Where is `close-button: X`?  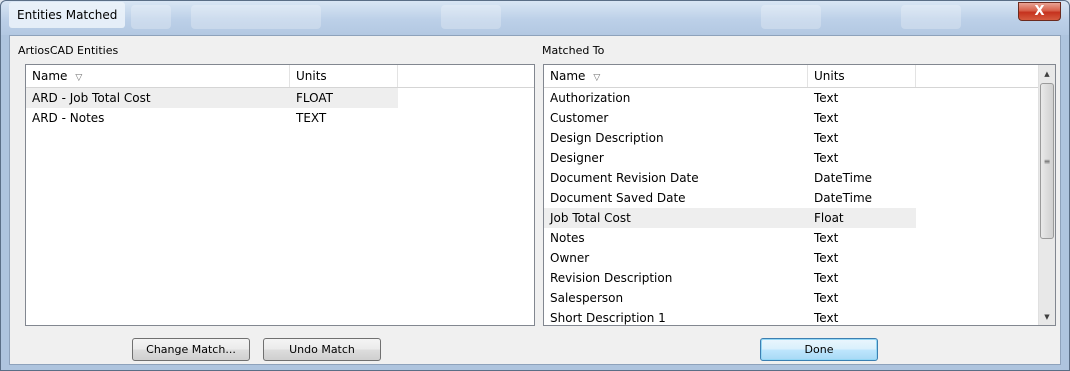 close-button: X is located at coordinates (1039, 11).